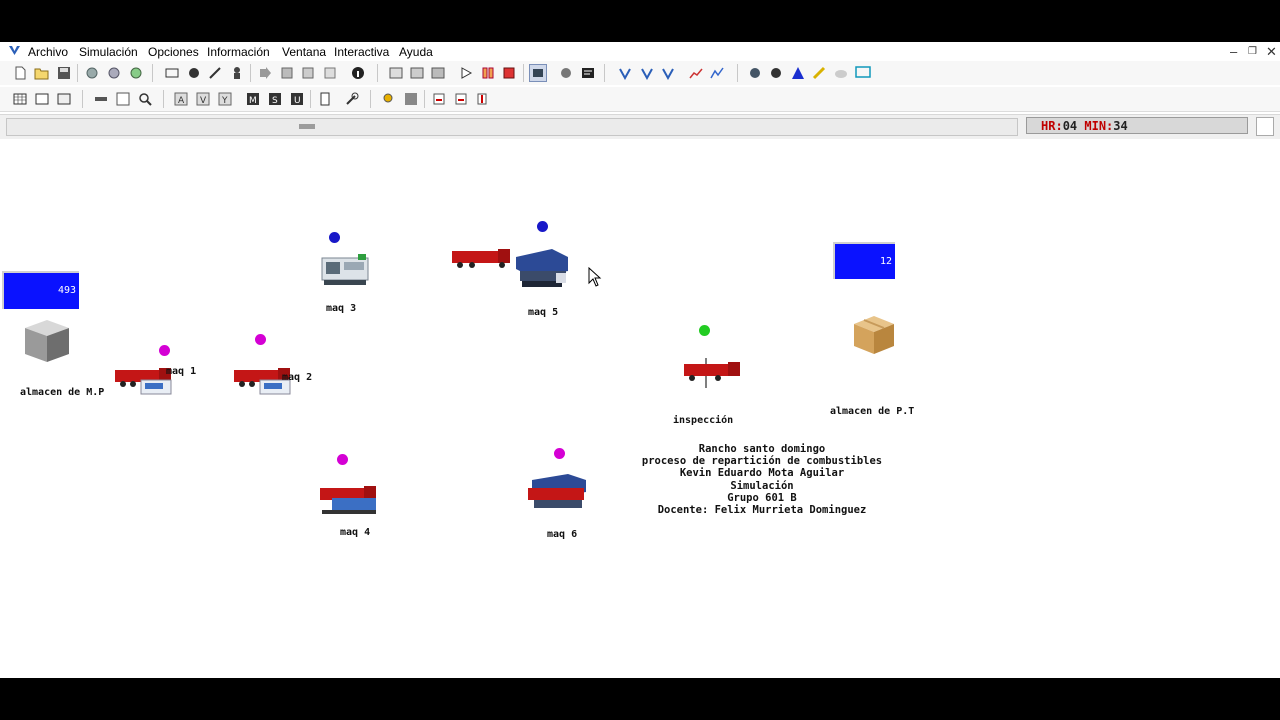  I want to click on trace-icon, so click(588, 73).